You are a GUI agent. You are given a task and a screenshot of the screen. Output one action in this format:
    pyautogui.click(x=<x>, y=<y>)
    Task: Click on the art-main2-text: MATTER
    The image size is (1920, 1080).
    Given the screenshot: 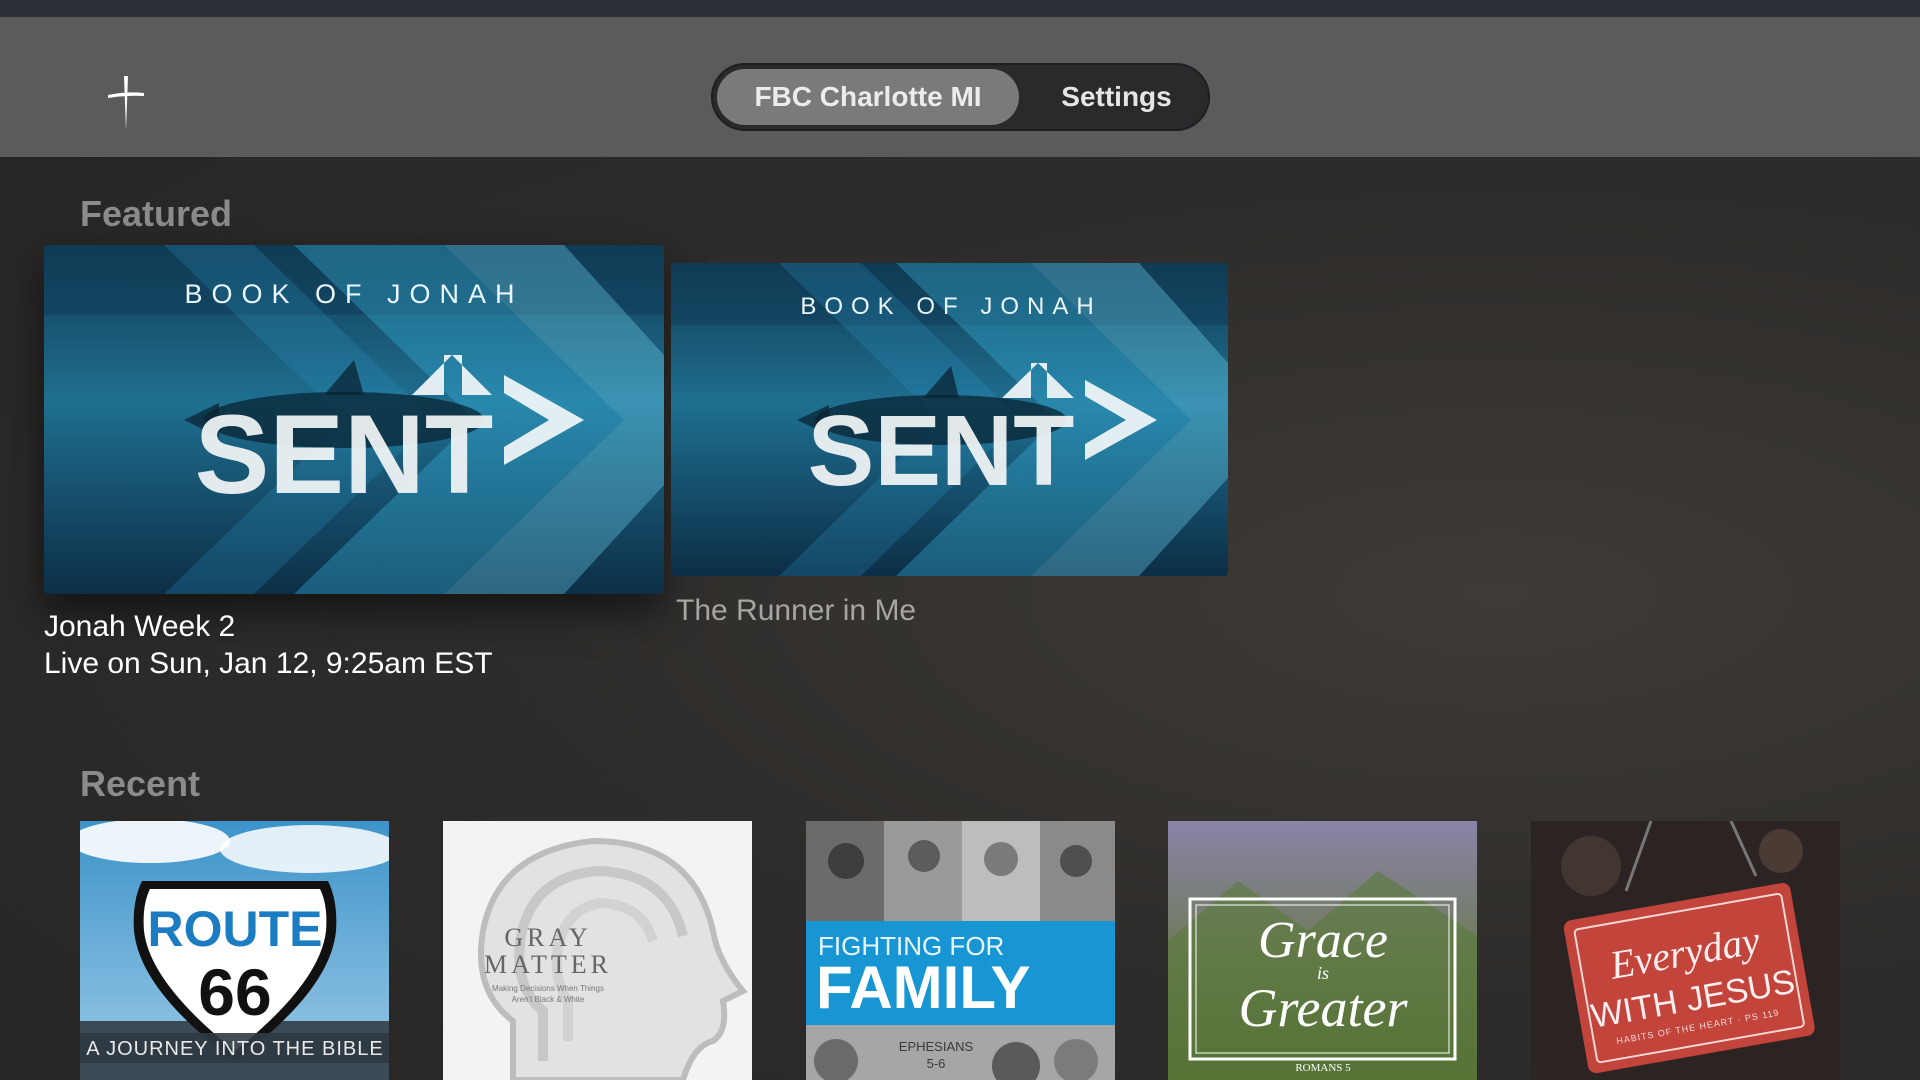 What is the action you would take?
    pyautogui.click(x=548, y=964)
    